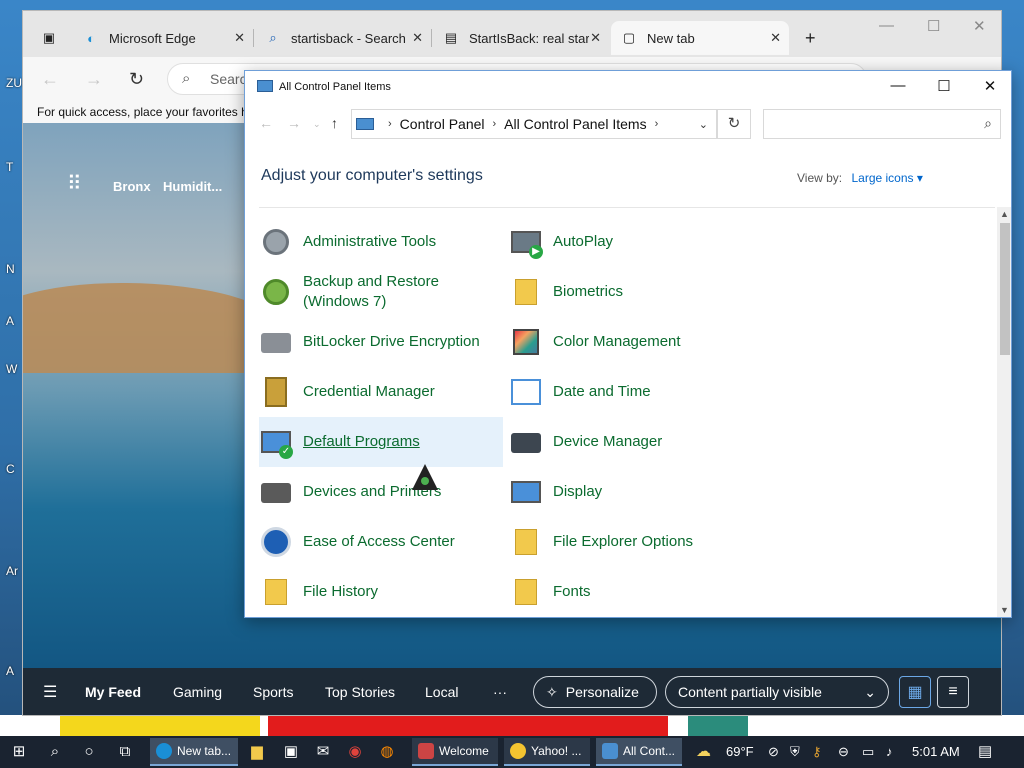 The image size is (1024, 768). I want to click on tab-actions-button: ▣, so click(51, 38).